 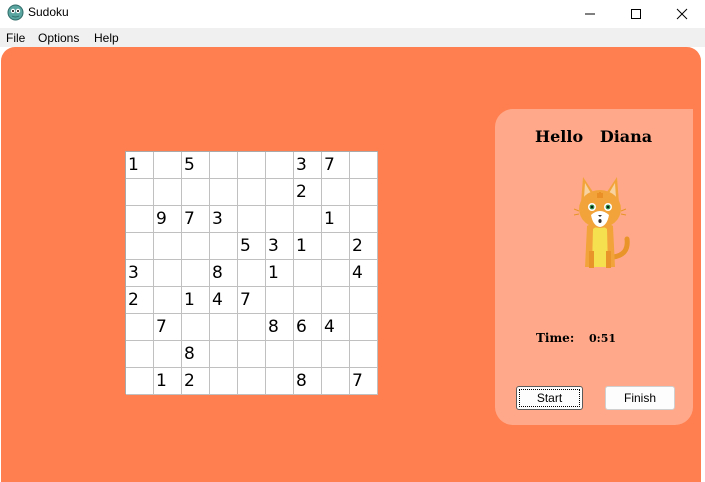 What do you see at coordinates (555, 338) in the screenshot?
I see `time-label: Time:` at bounding box center [555, 338].